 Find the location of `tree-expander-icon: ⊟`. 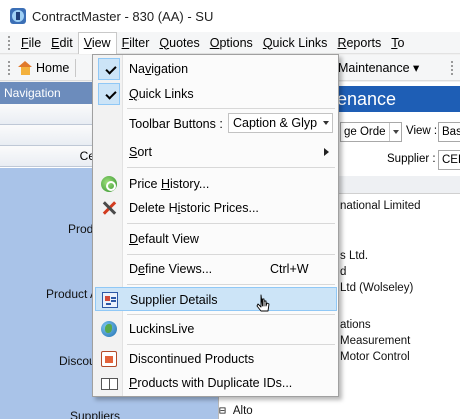

tree-expander-icon: ⊟ is located at coordinates (226, 410).